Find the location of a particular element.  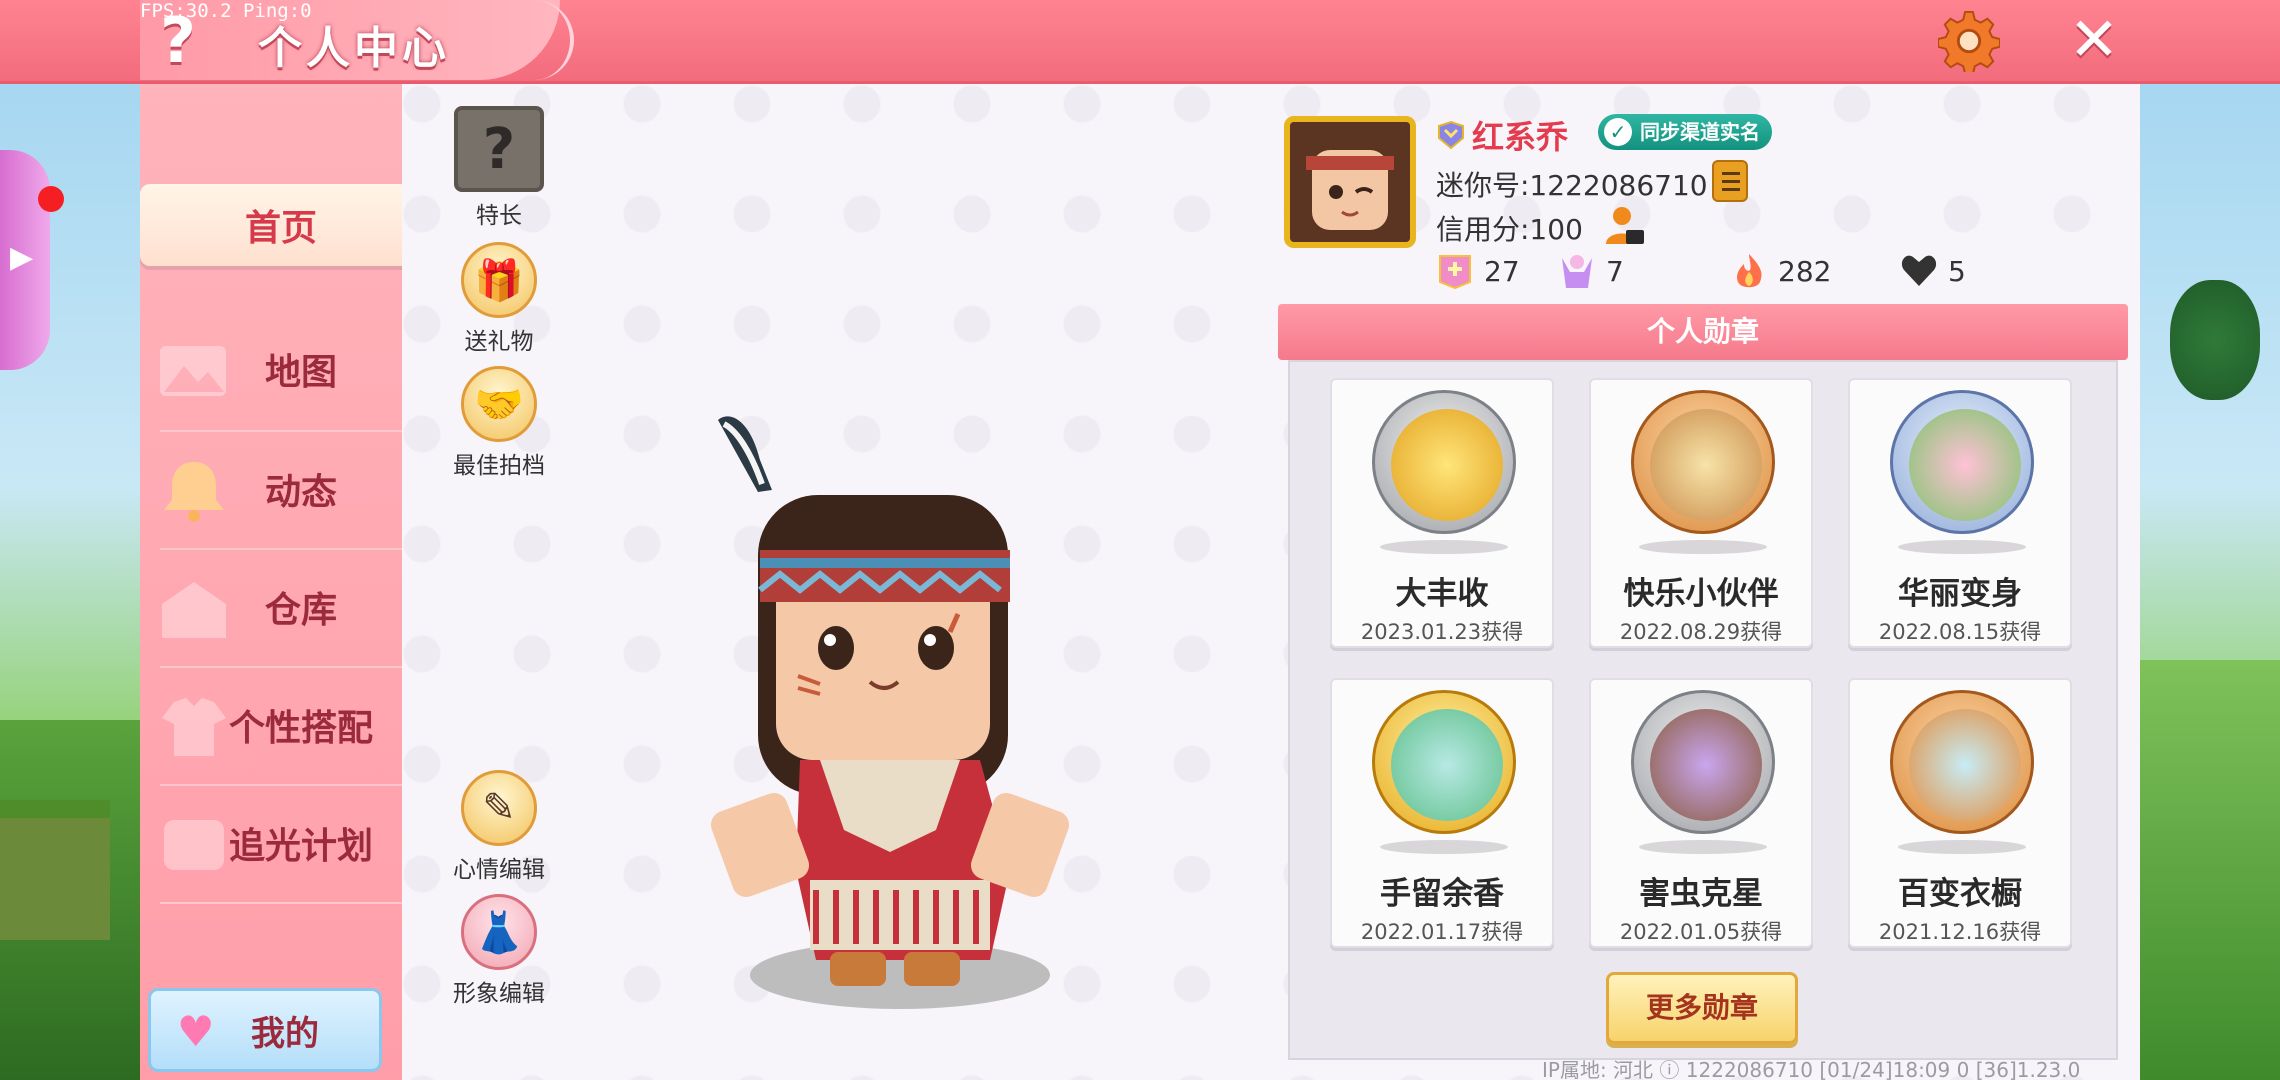

medal-card: 华丽变身 2022.08.15获得 is located at coordinates (1960, 513).